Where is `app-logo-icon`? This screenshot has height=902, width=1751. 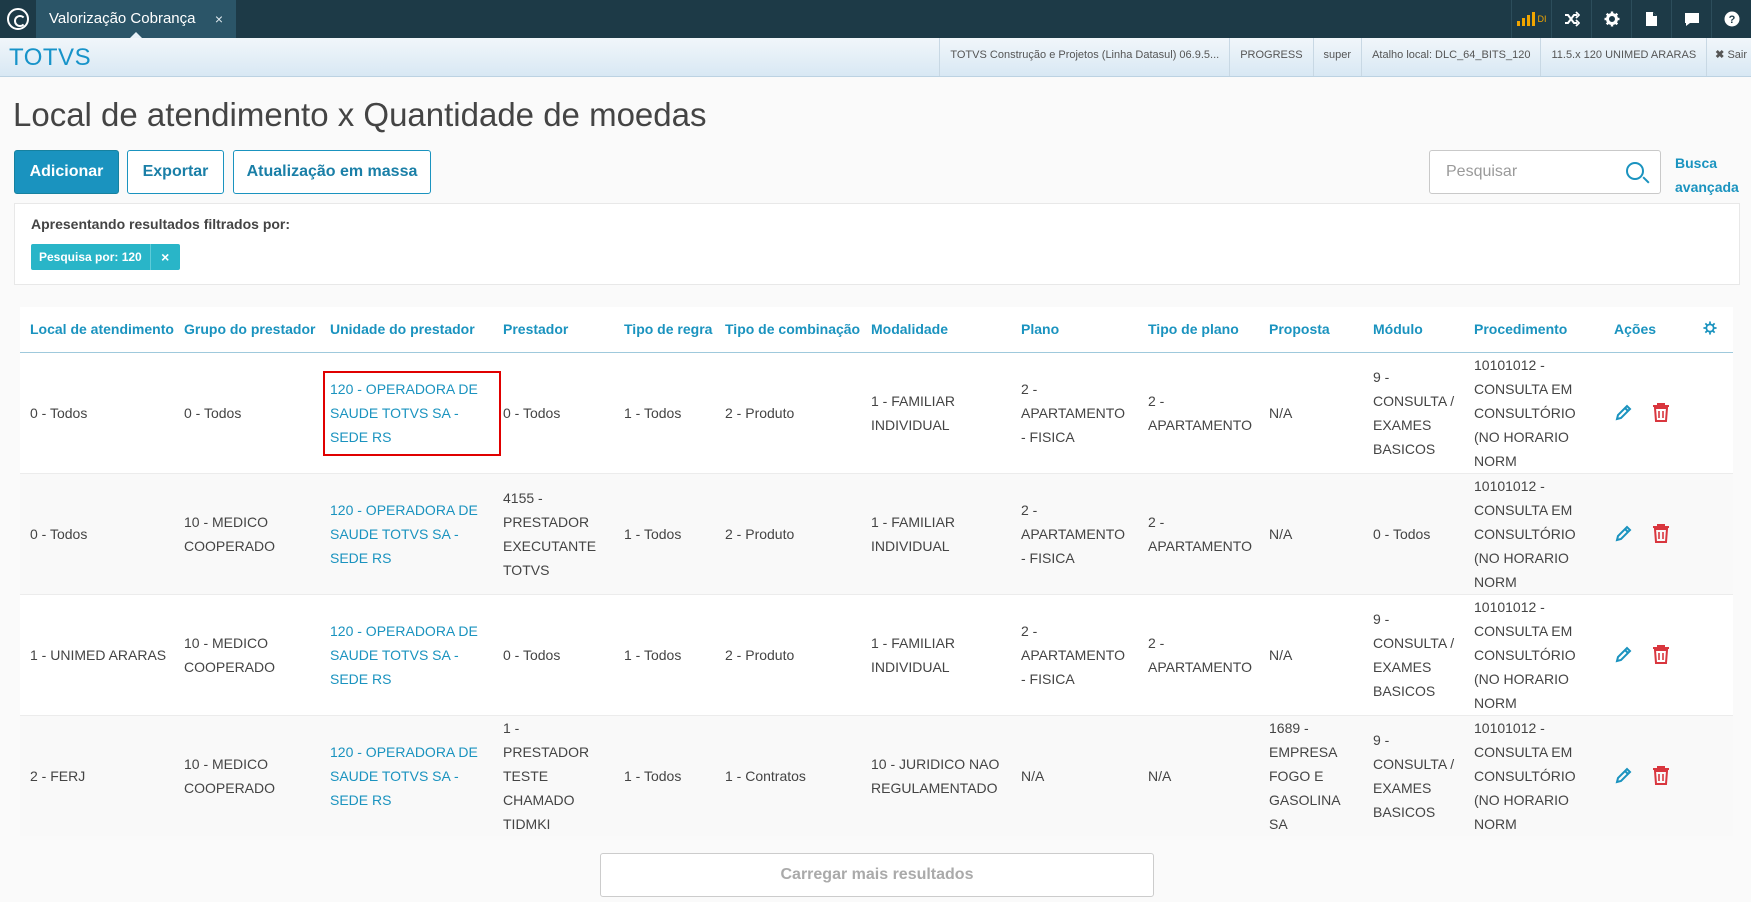
app-logo-icon is located at coordinates (18, 19).